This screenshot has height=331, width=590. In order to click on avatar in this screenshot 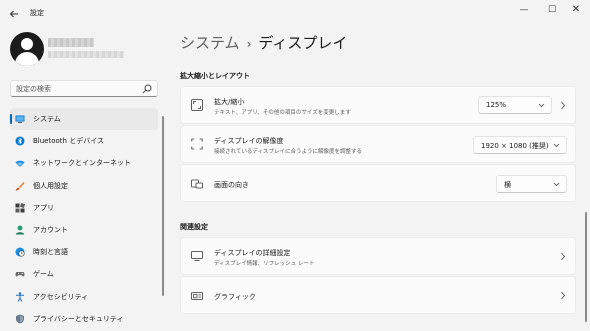, I will do `click(27, 49)`.